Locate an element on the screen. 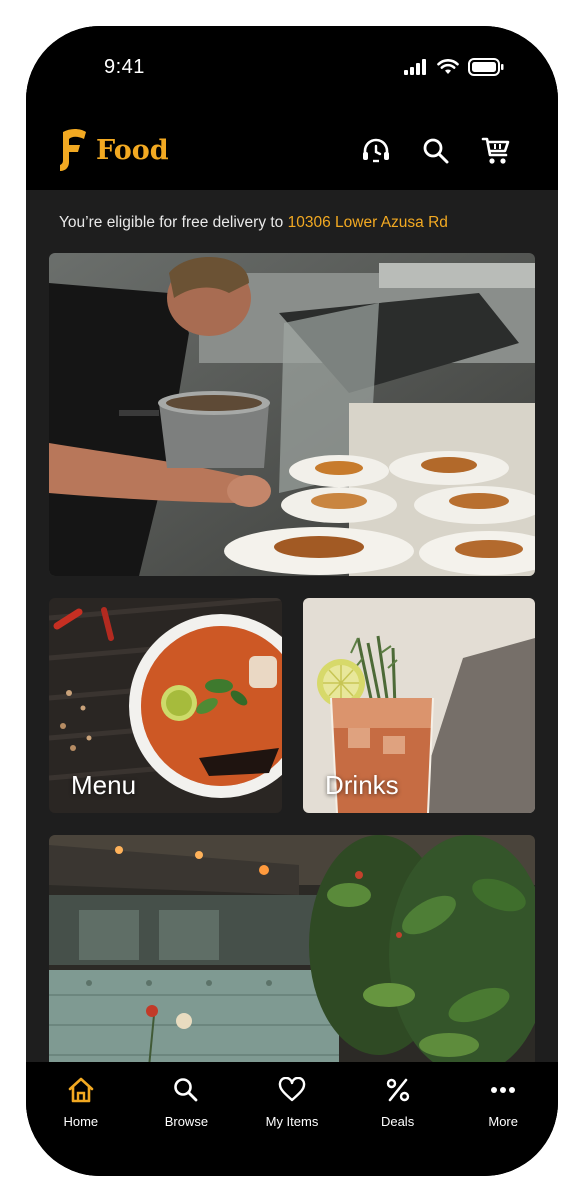 This screenshot has width=583, height=1201. support-icon is located at coordinates (376, 150).